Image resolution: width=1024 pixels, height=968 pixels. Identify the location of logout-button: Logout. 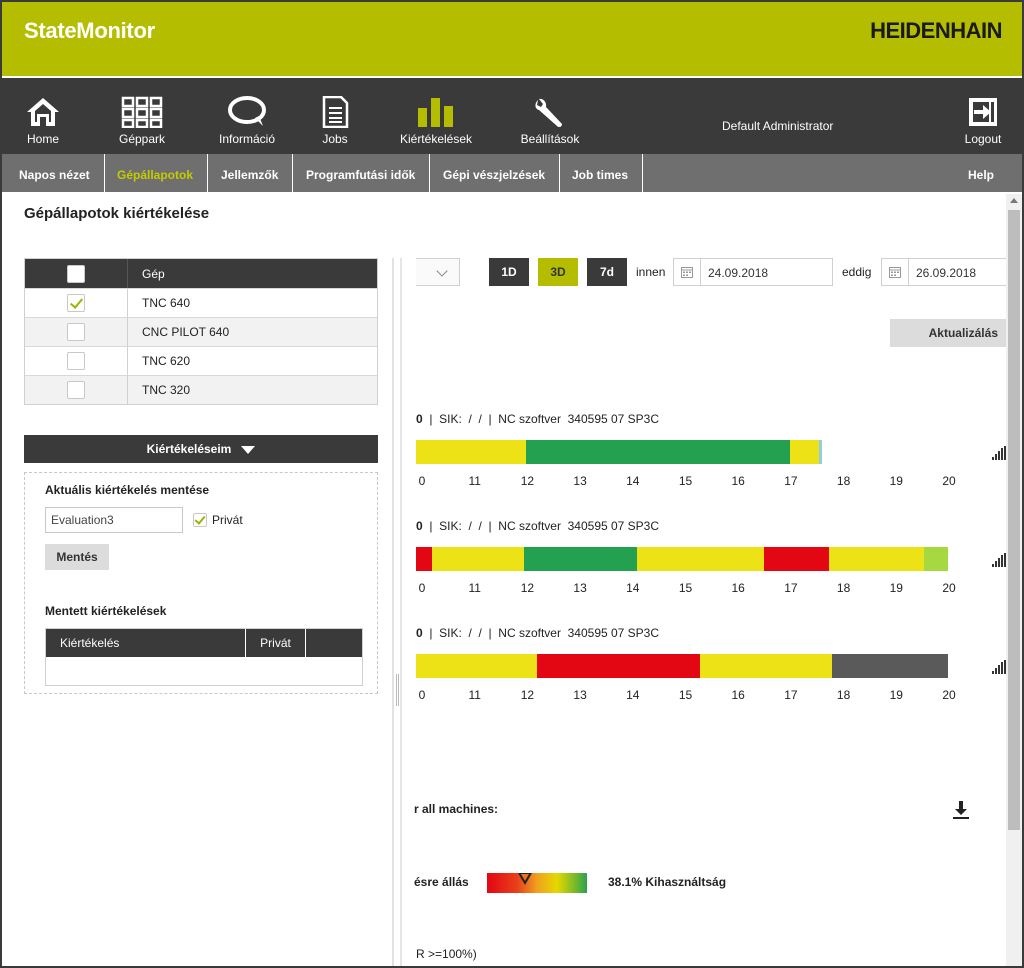
(983, 116).